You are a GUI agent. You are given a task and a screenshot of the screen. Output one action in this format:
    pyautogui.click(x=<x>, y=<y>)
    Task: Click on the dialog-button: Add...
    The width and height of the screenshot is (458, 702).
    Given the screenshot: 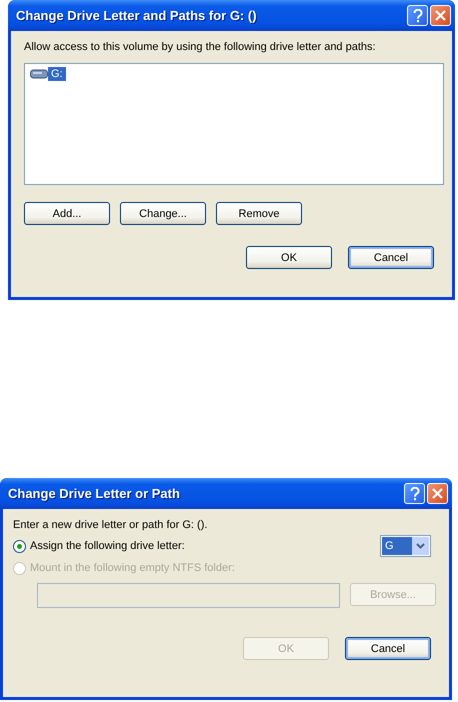 What is the action you would take?
    pyautogui.click(x=67, y=213)
    